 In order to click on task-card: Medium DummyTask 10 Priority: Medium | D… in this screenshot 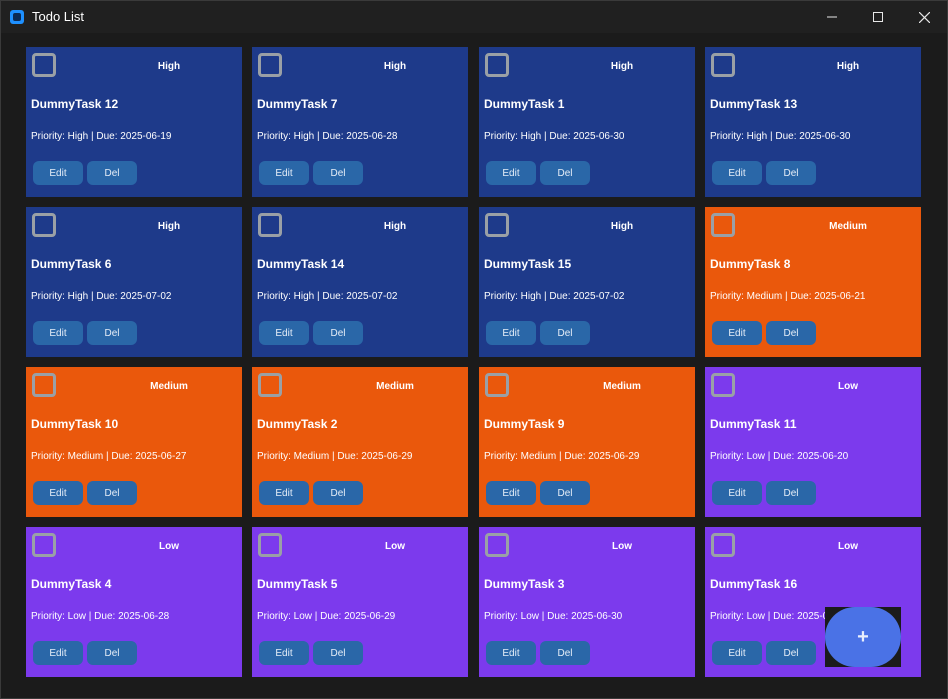, I will do `click(134, 442)`.